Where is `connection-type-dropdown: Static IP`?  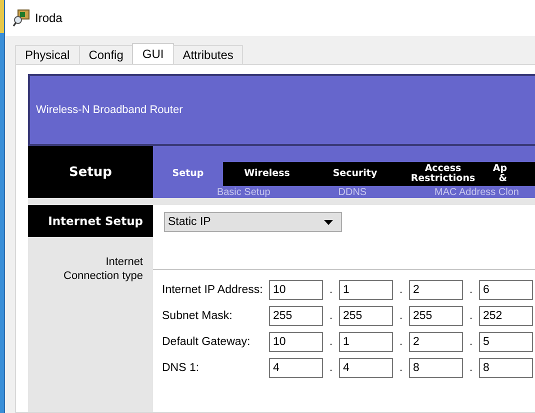
connection-type-dropdown: Static IP is located at coordinates (253, 222).